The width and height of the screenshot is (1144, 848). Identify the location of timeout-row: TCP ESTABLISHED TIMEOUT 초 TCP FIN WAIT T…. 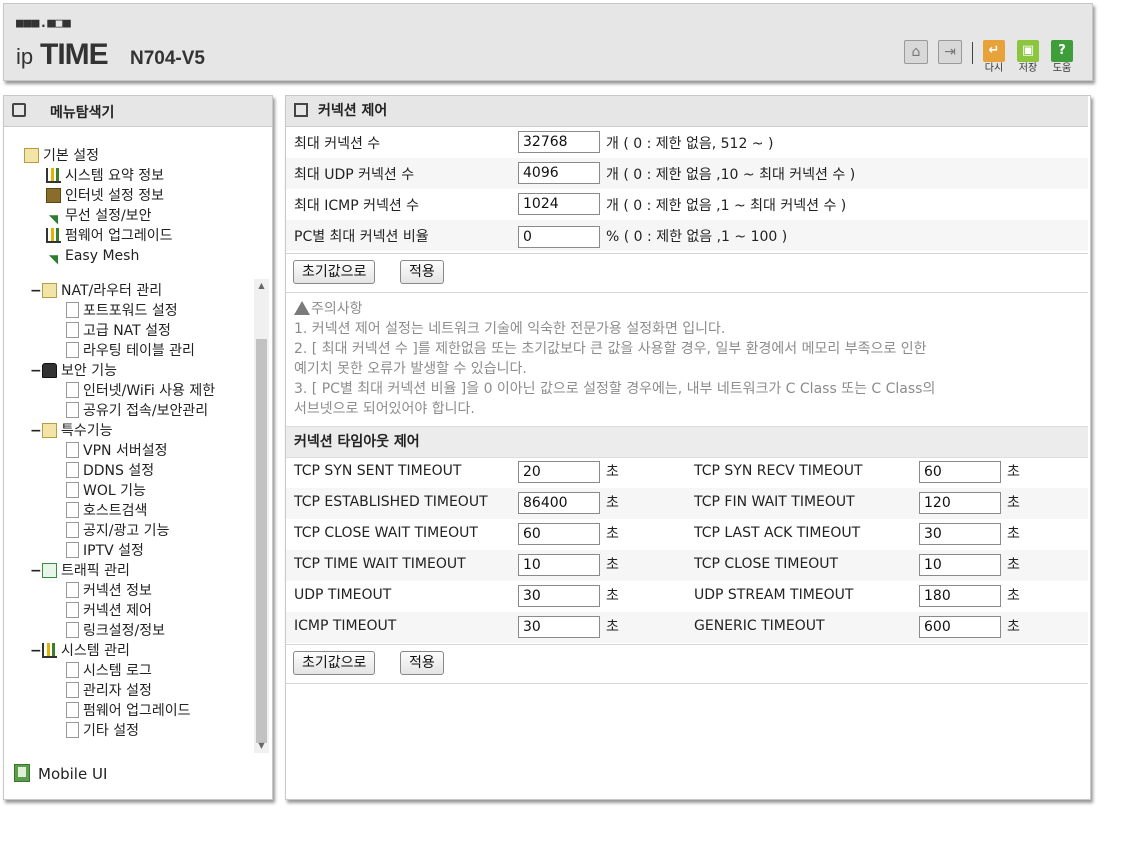
(687, 504).